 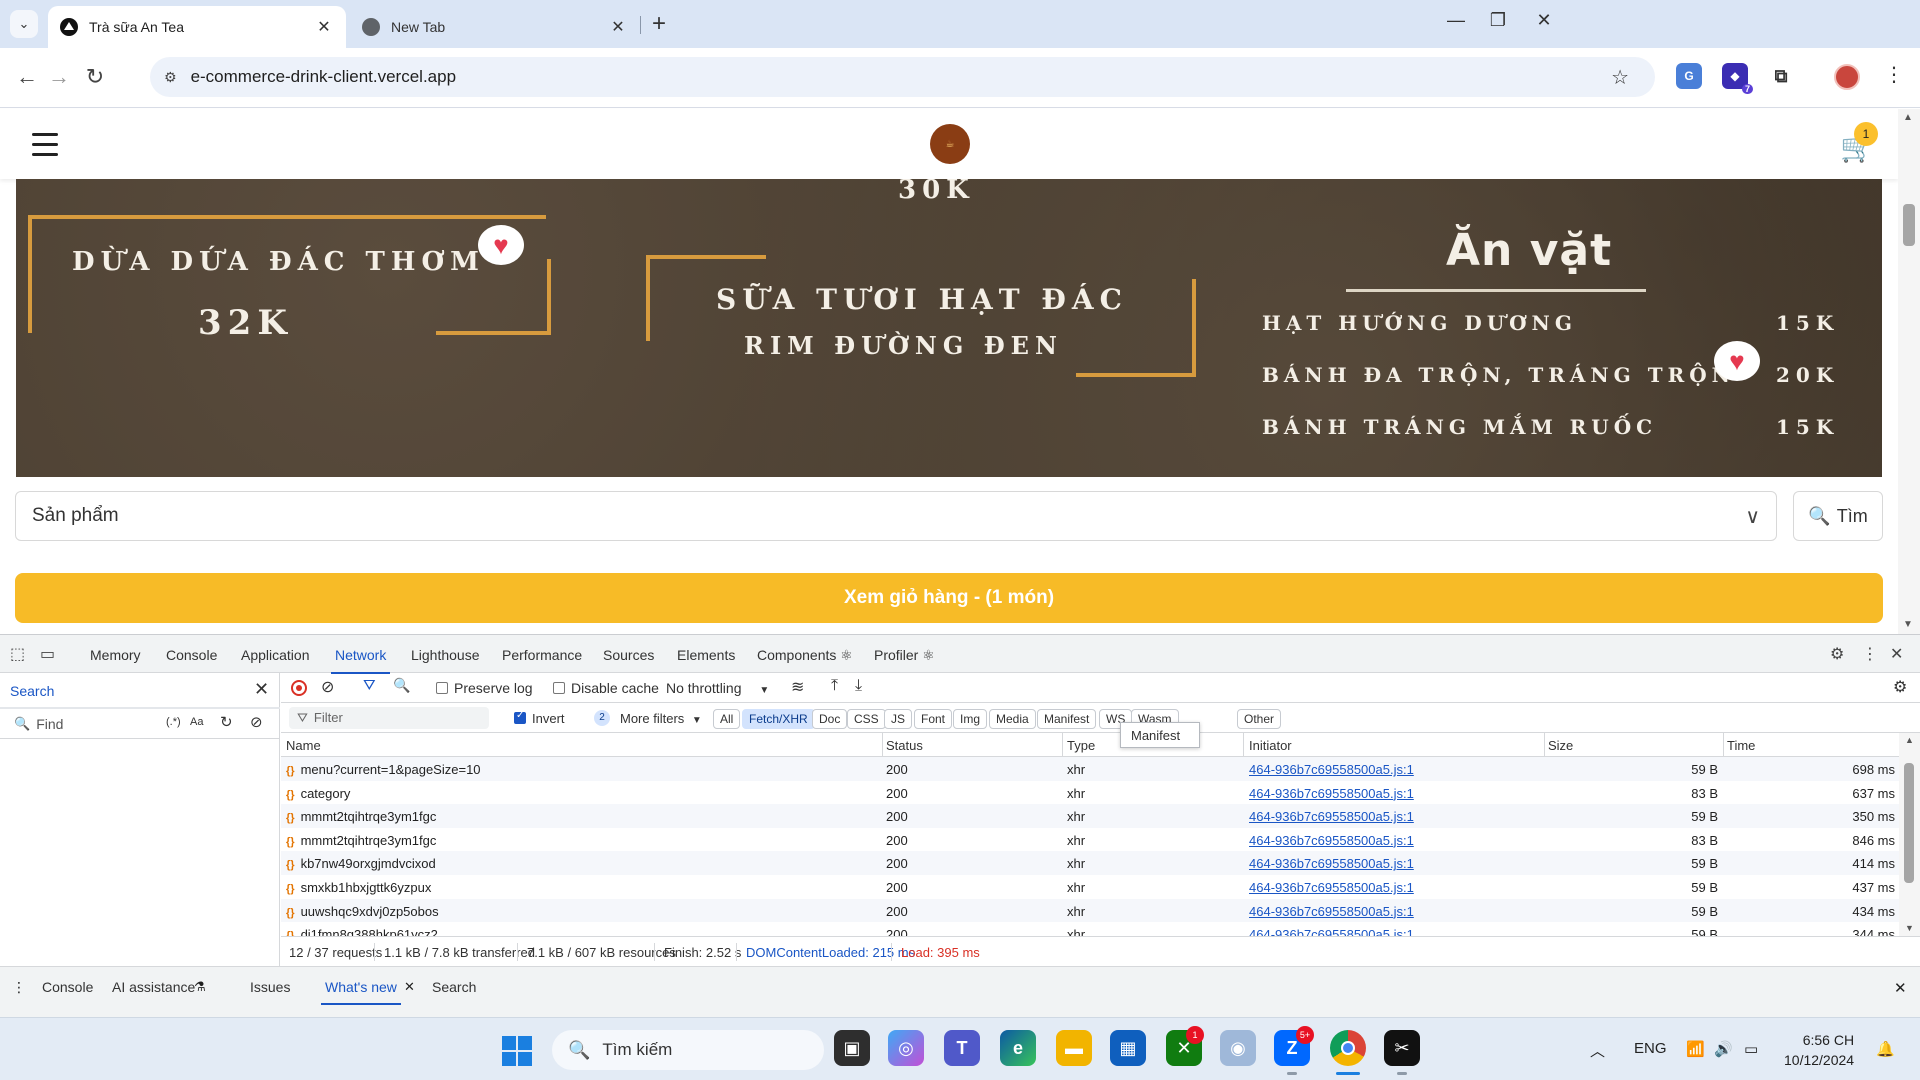 I want to click on more-filters-dropdown: More filters ▼, so click(x=661, y=718).